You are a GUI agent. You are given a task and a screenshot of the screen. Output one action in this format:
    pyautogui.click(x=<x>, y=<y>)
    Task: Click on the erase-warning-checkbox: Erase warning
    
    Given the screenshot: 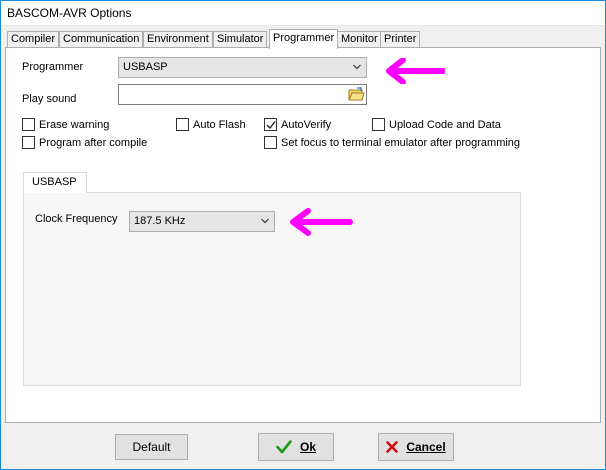 What is the action you would take?
    pyautogui.click(x=65, y=124)
    